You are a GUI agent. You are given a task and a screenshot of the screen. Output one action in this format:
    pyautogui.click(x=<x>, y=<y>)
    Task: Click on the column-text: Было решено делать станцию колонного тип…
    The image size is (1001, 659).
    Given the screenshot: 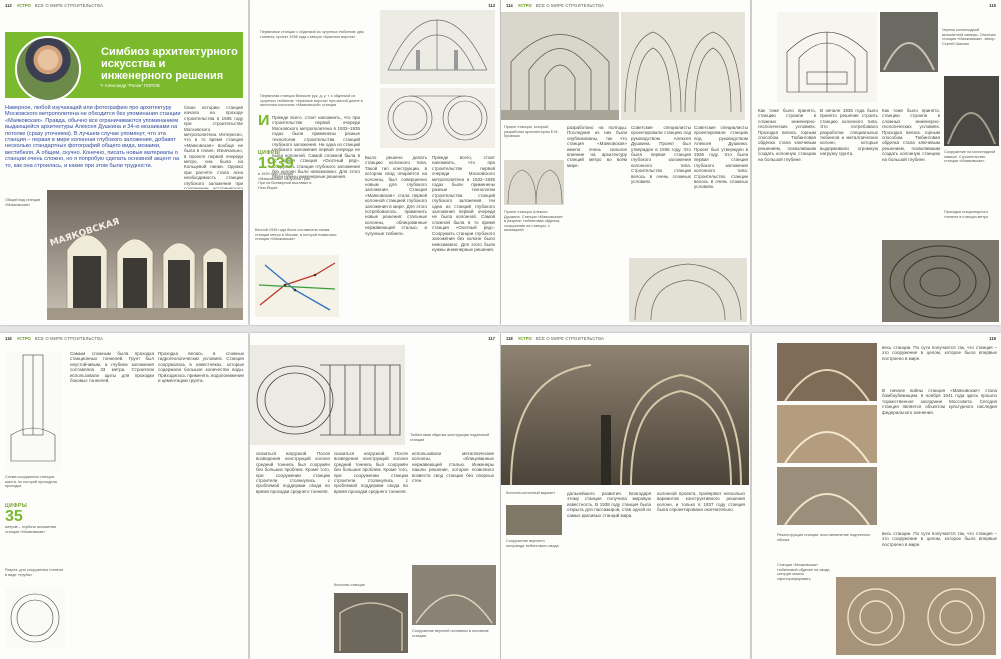 What is the action you would take?
    pyautogui.click(x=396, y=195)
    